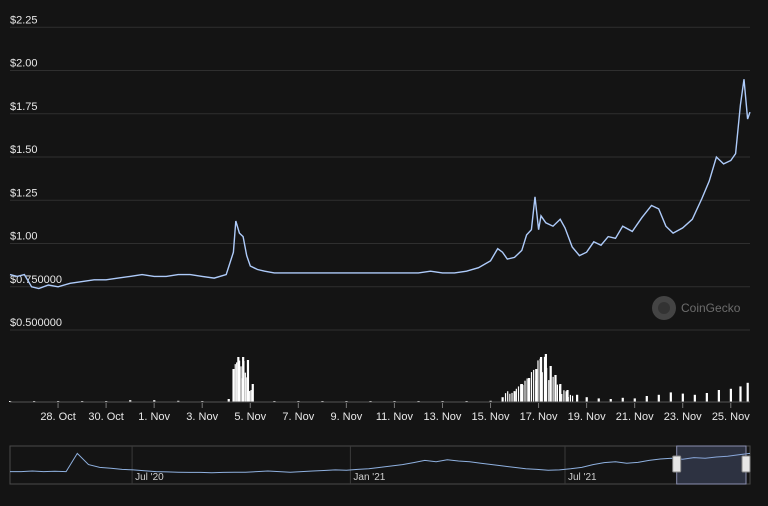 This screenshot has height=506, width=768. Describe the element at coordinates (250, 417) in the screenshot. I see `x-tick-label: 5. Nov` at that location.